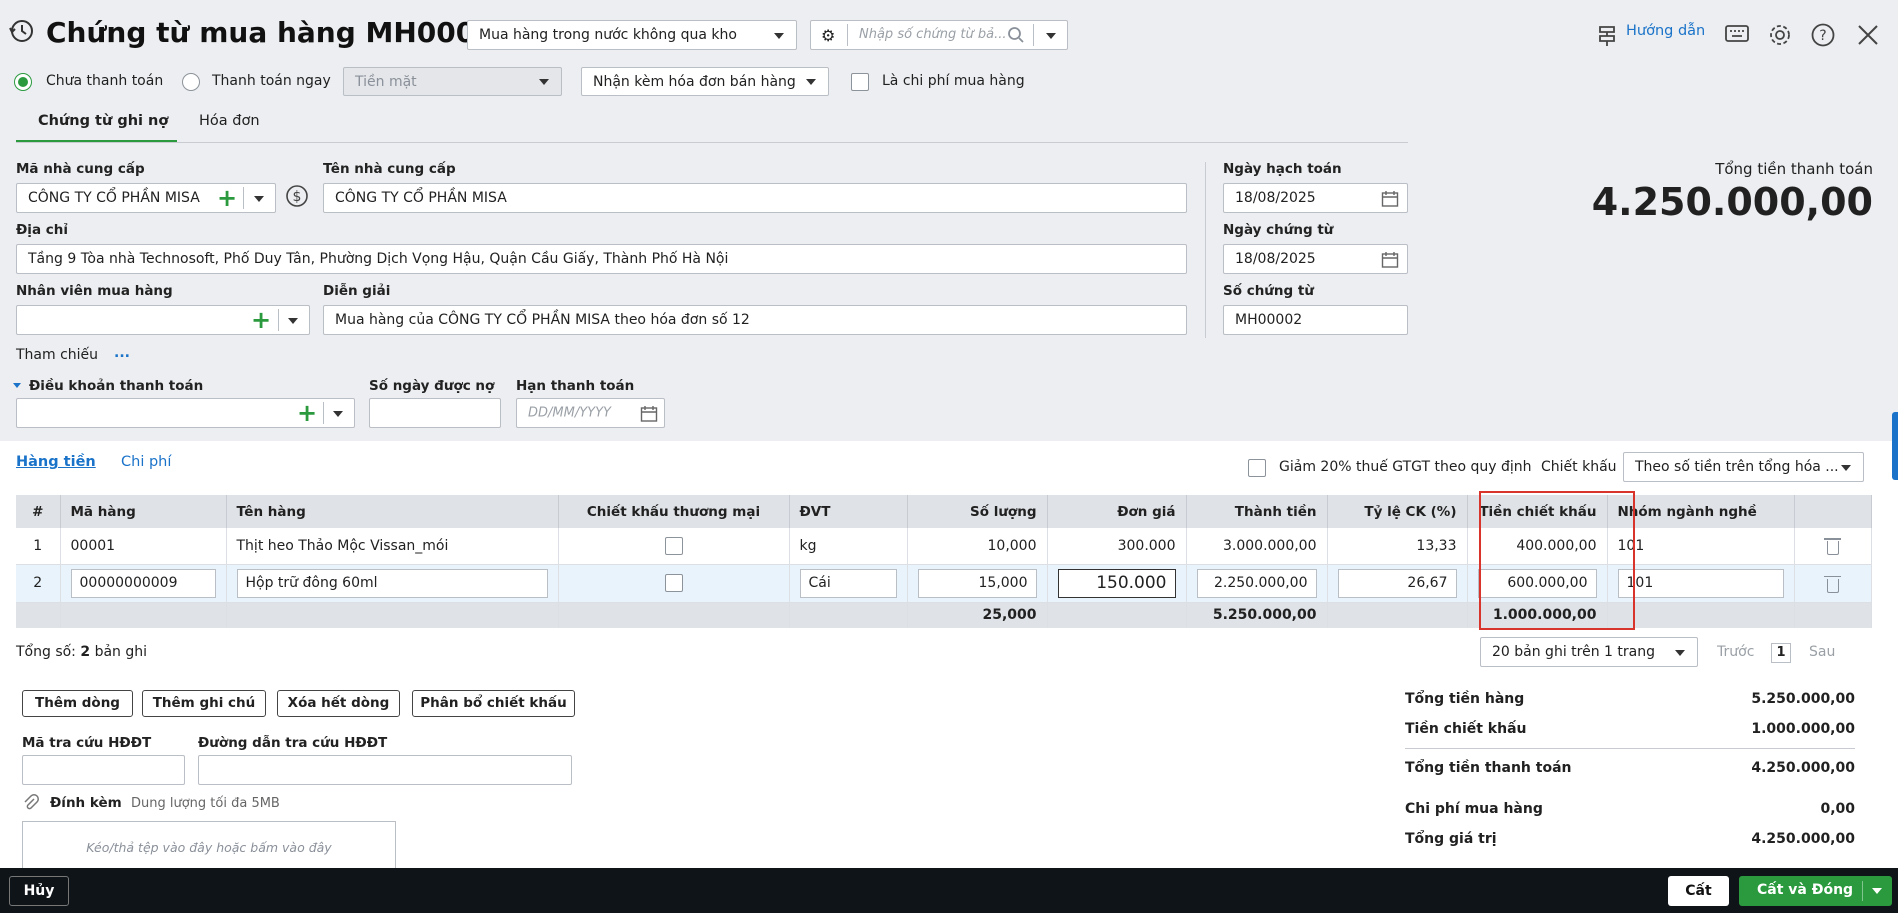 The width and height of the screenshot is (1898, 913). What do you see at coordinates (271, 81) in the screenshot?
I see `pay-now-label: Thanh toán ngay` at bounding box center [271, 81].